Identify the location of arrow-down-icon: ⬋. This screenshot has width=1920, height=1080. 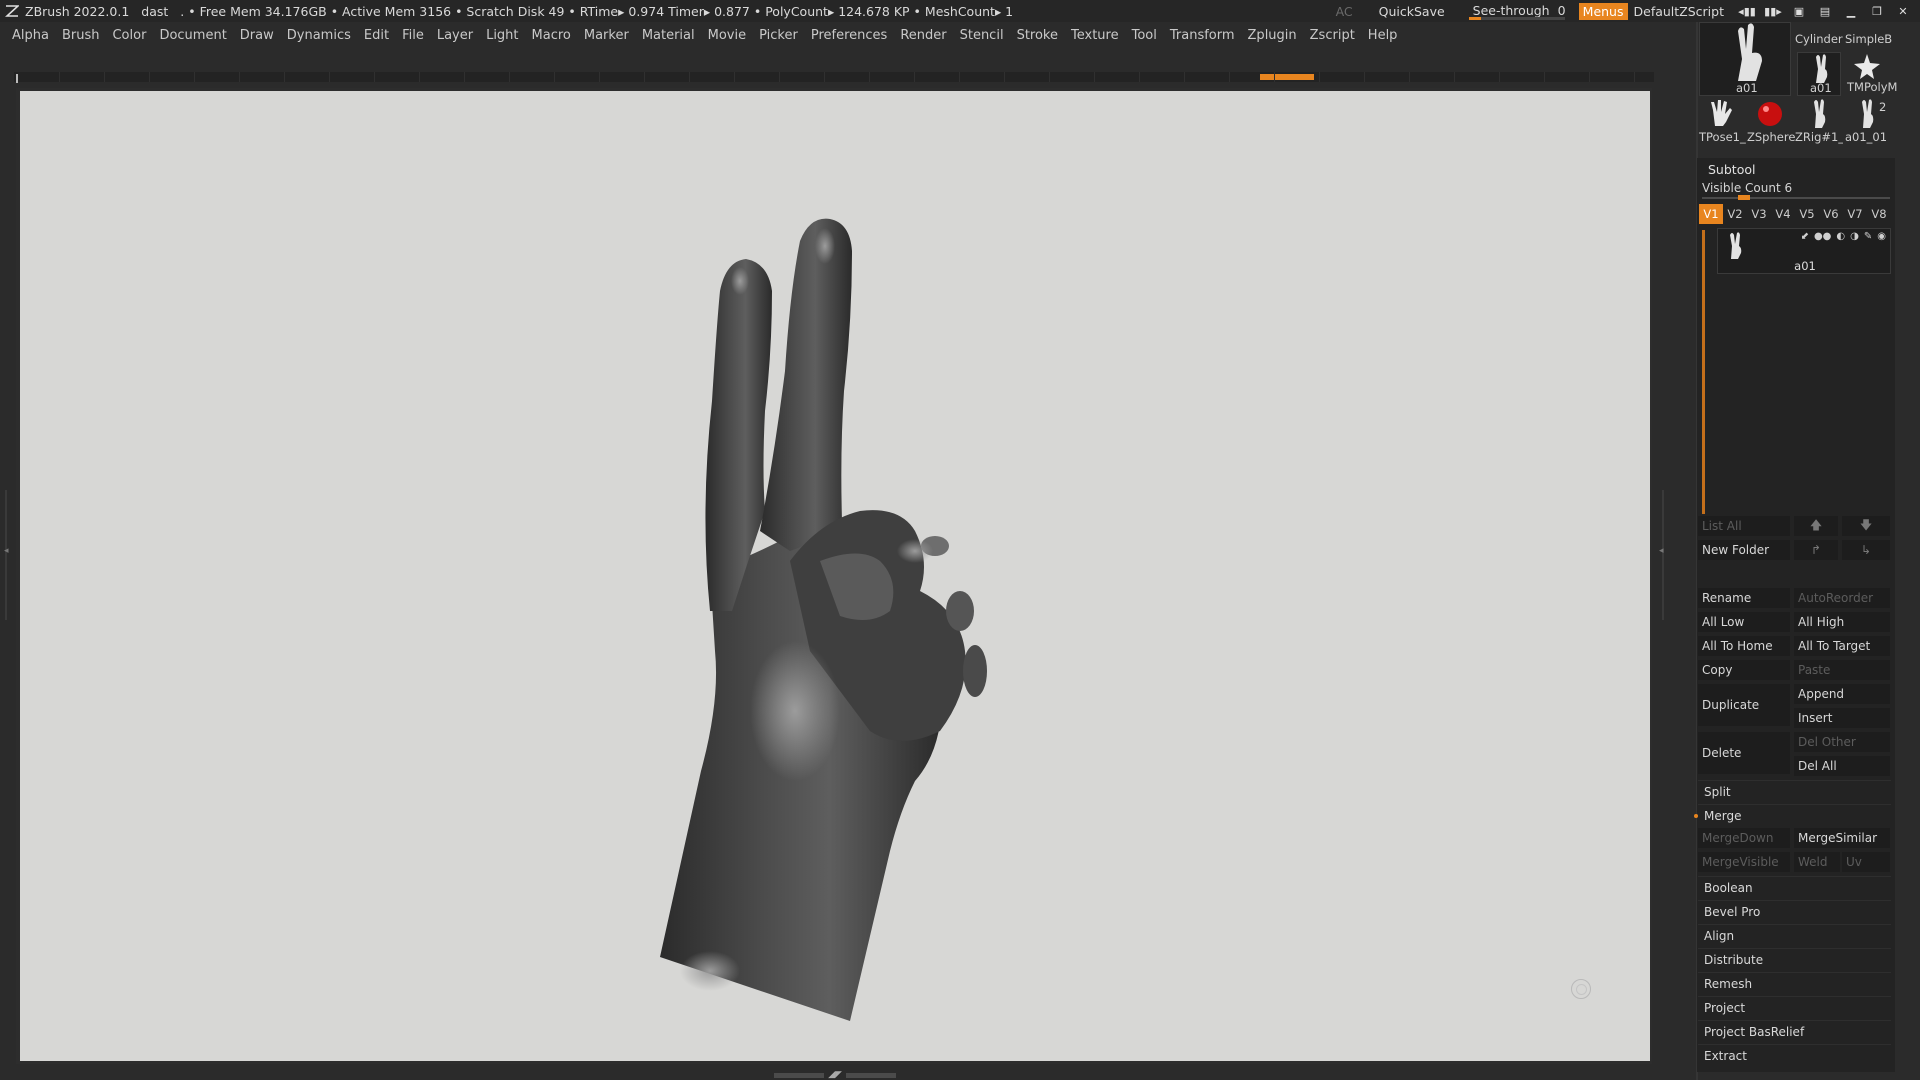
(1805, 236).